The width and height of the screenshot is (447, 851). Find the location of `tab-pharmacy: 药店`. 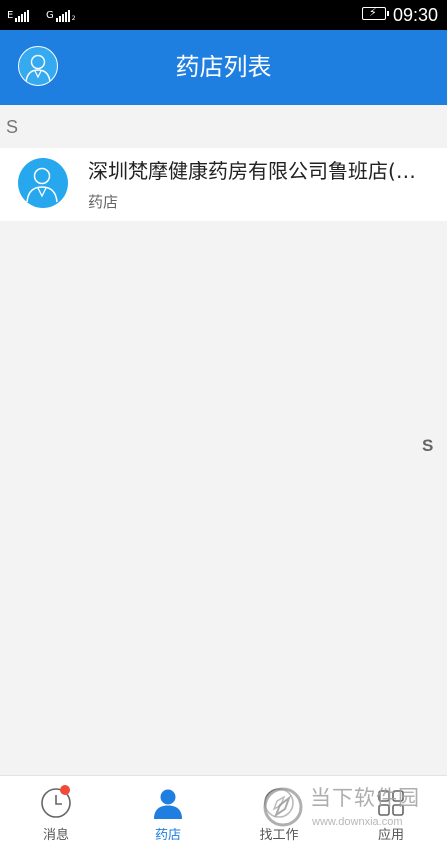

tab-pharmacy: 药店 is located at coordinates (168, 813).